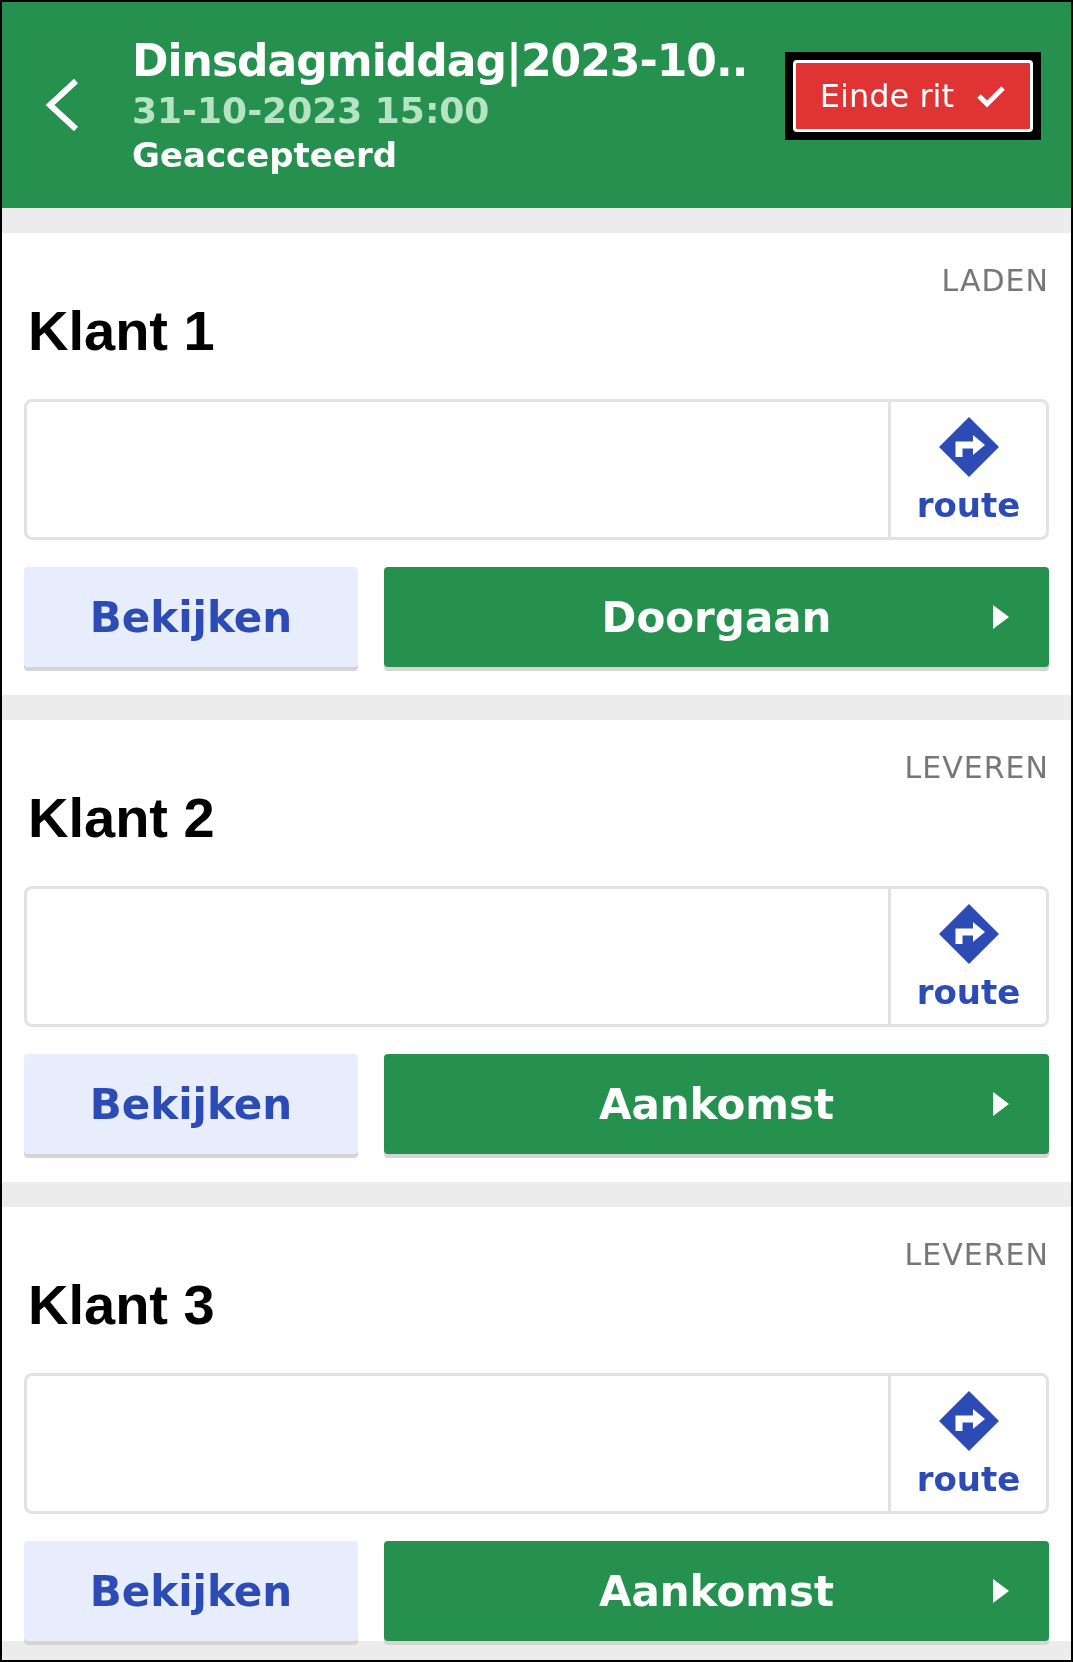  I want to click on end-trip-button: Einde rit, so click(912, 96).